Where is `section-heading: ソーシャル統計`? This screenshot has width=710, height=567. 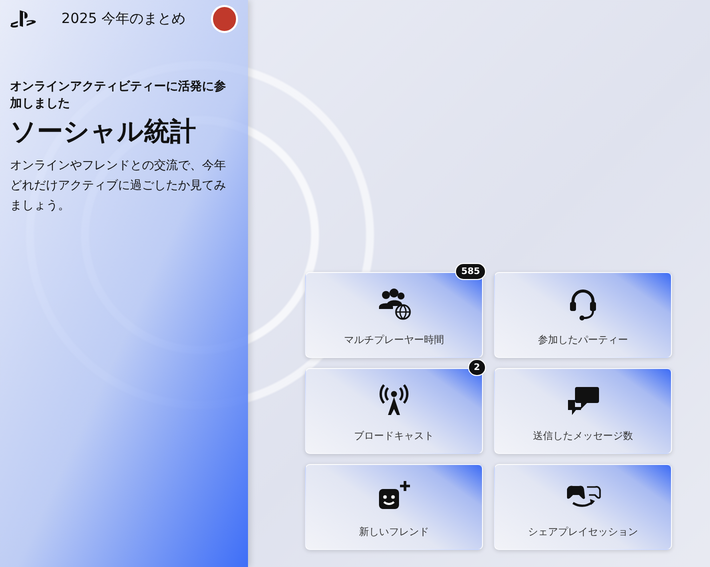
section-heading: ソーシャル統計 is located at coordinates (103, 132).